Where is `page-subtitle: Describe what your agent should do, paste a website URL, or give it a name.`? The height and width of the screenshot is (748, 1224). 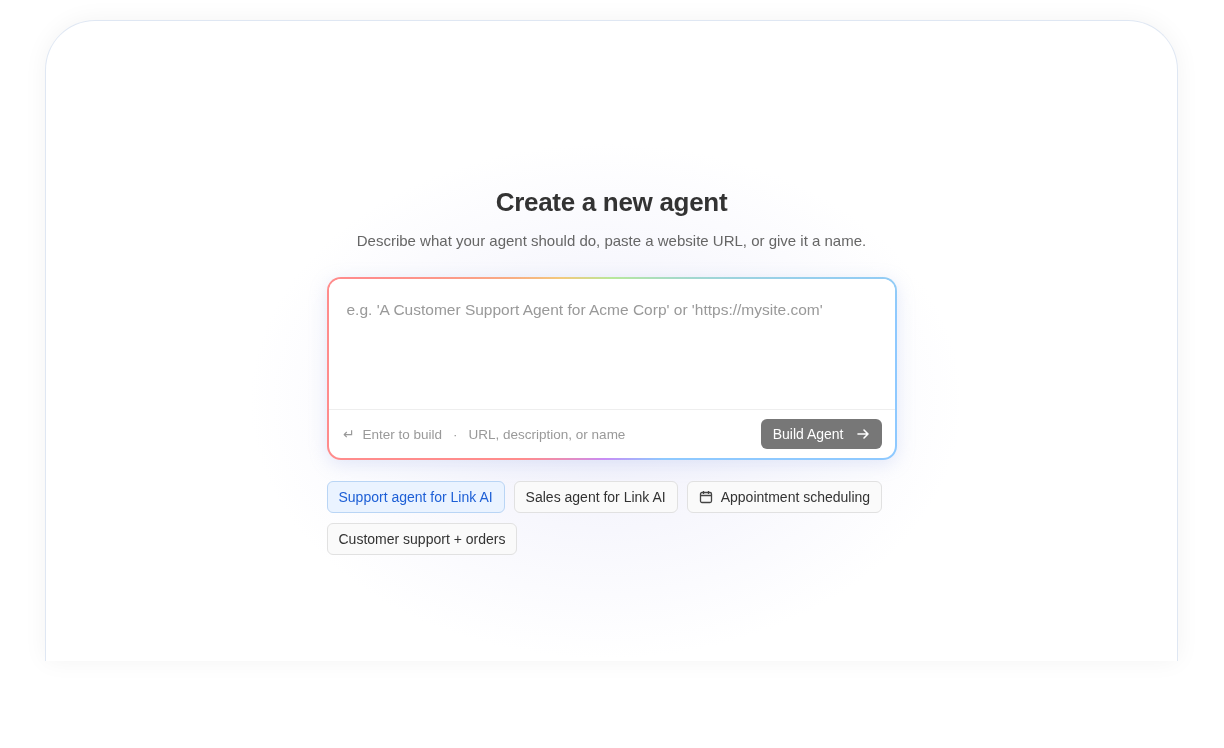
page-subtitle: Describe what your agent should do, paste a website URL, or give it a name. is located at coordinates (611, 240).